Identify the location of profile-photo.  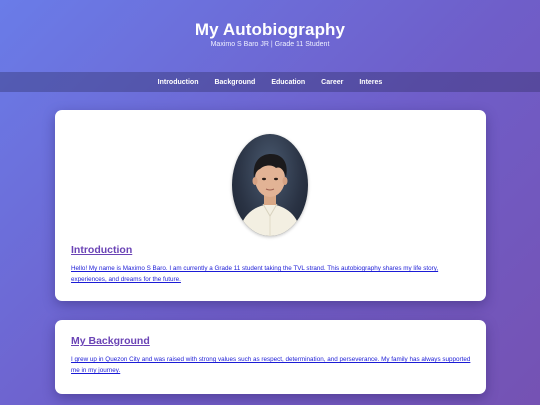
(270, 185).